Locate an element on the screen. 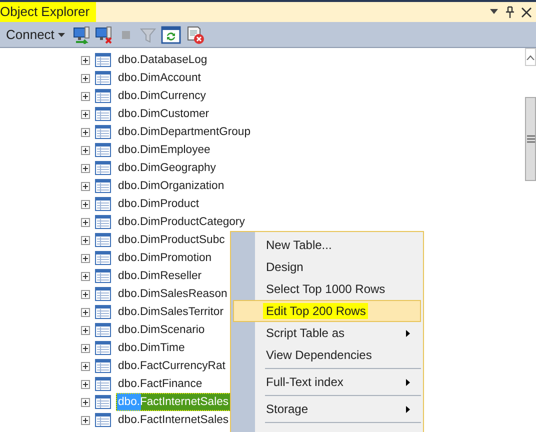  menu-item: Storage is located at coordinates (327, 409).